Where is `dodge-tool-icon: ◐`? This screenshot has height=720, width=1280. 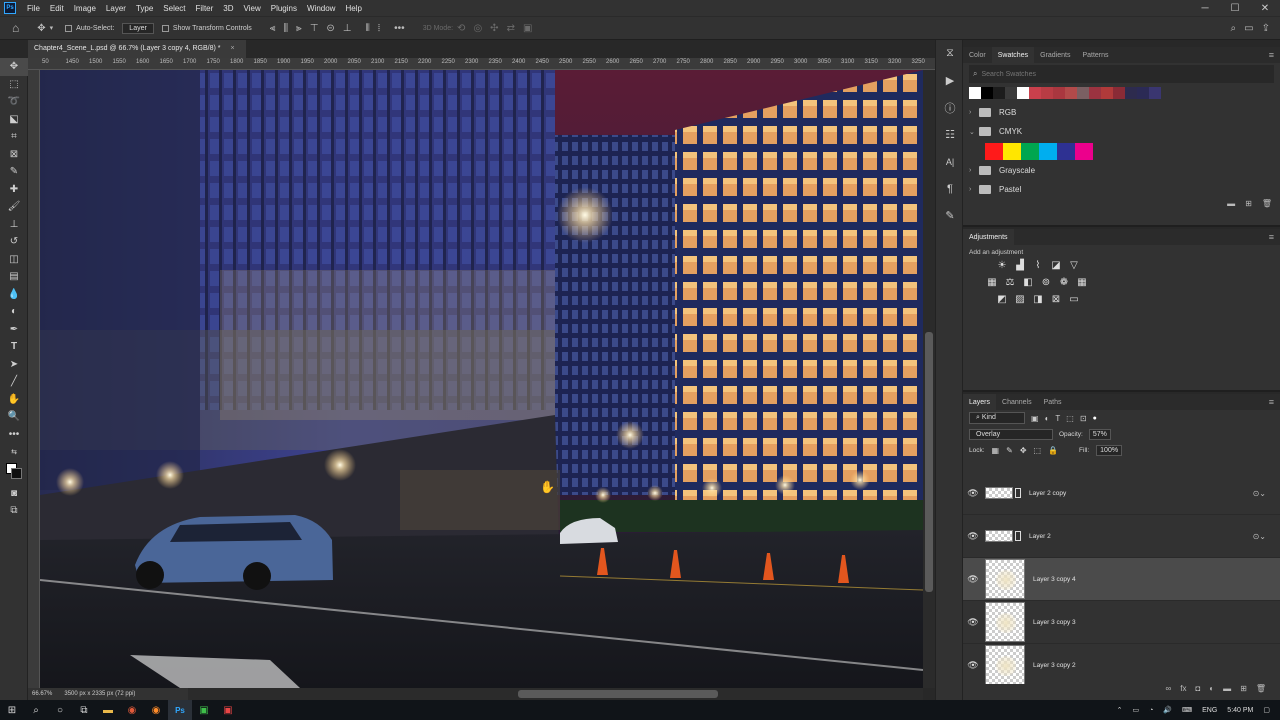 dodge-tool-icon: ◐ is located at coordinates (14, 312).